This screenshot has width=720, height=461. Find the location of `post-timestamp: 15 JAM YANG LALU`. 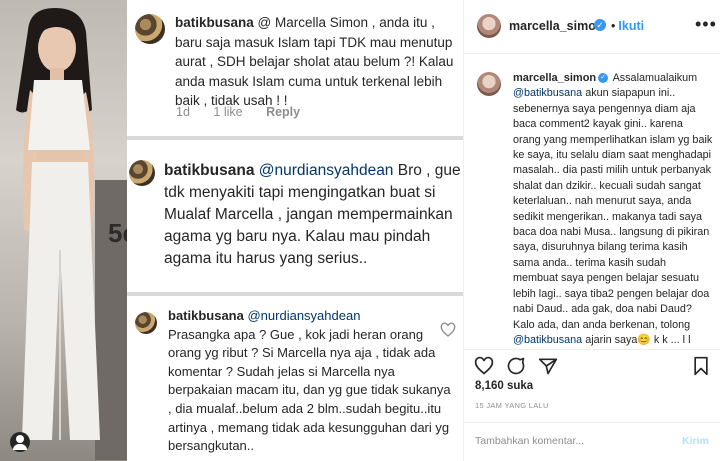

post-timestamp: 15 JAM YANG LALU is located at coordinates (512, 405).